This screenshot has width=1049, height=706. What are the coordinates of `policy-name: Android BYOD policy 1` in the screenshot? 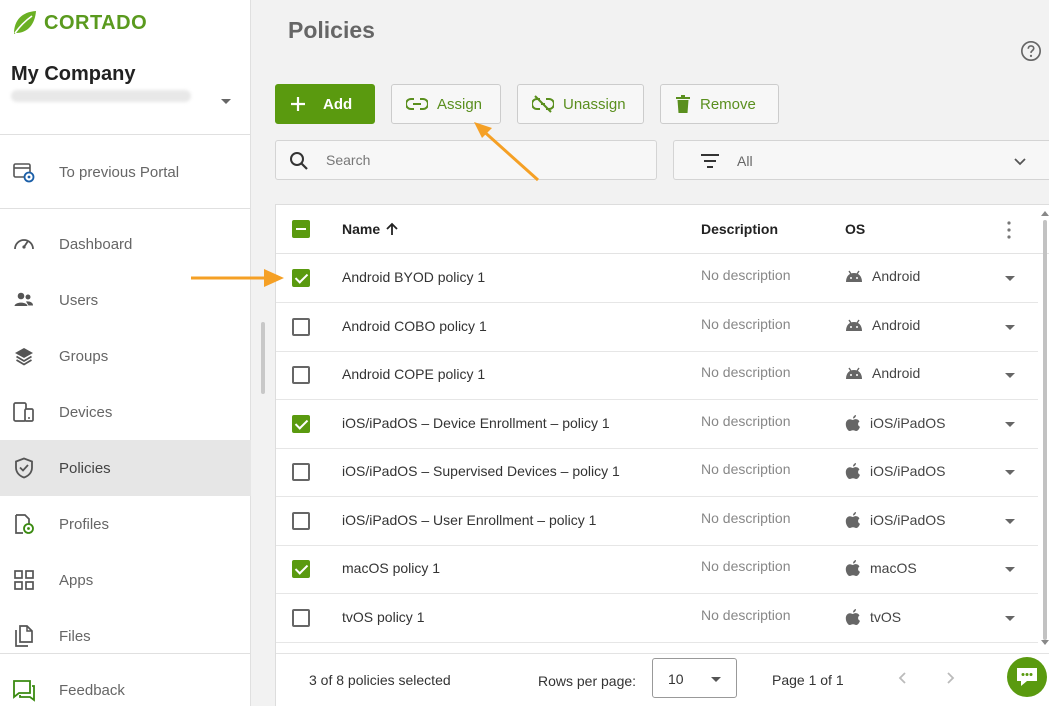 It's located at (413, 277).